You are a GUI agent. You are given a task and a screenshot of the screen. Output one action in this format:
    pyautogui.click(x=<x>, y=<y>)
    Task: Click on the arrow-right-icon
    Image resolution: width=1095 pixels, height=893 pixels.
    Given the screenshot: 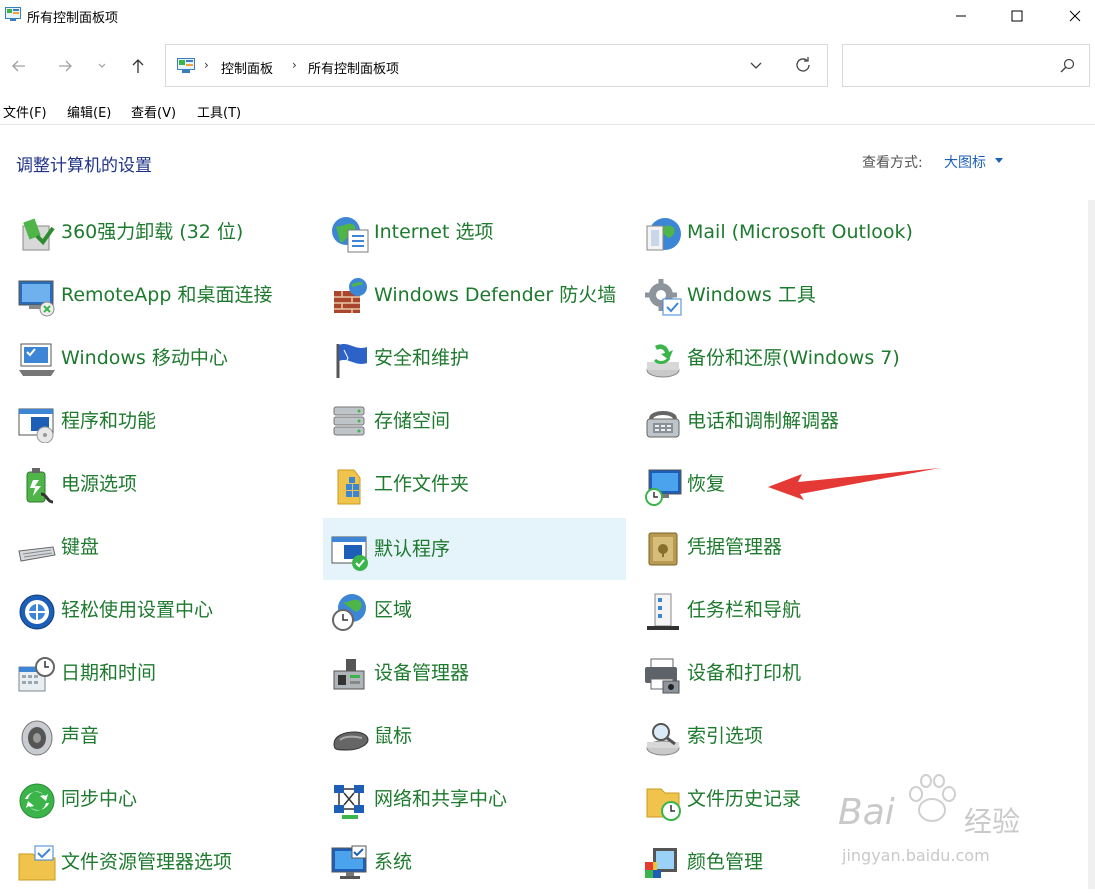 What is the action you would take?
    pyautogui.click(x=65, y=66)
    